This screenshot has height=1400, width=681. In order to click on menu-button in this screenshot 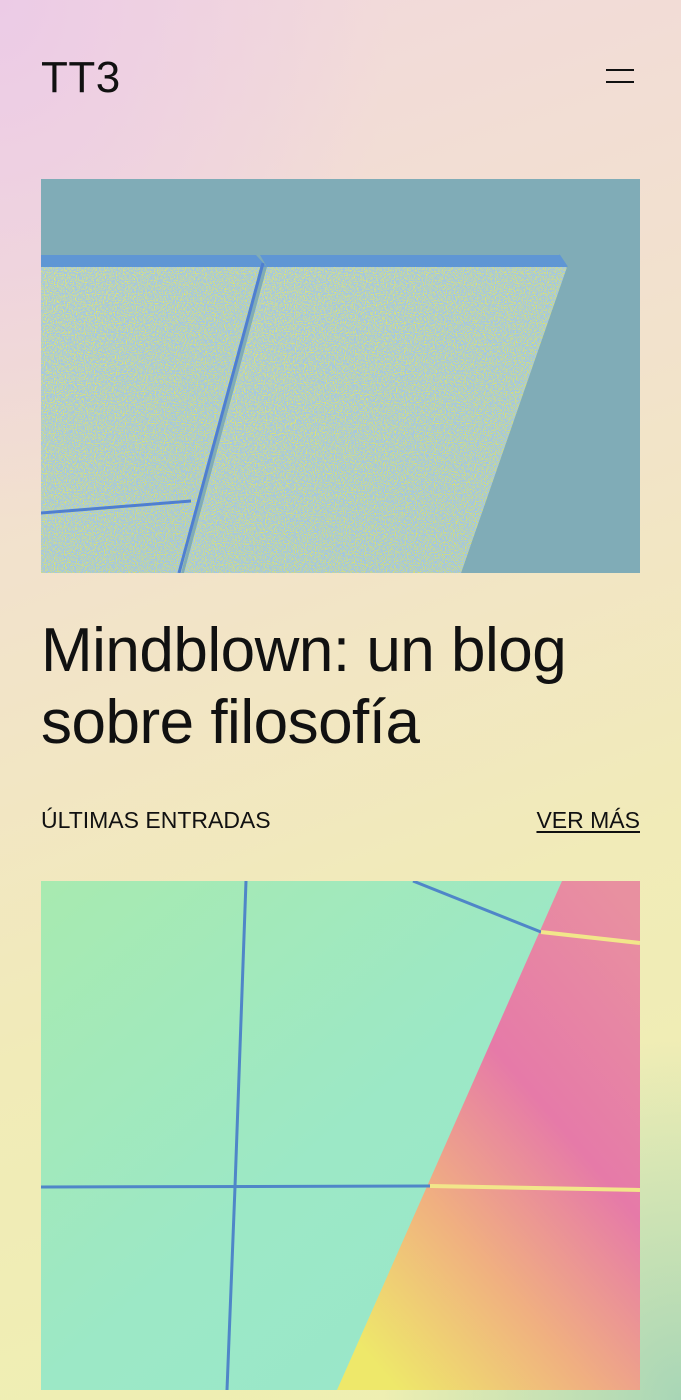, I will do `click(620, 77)`.